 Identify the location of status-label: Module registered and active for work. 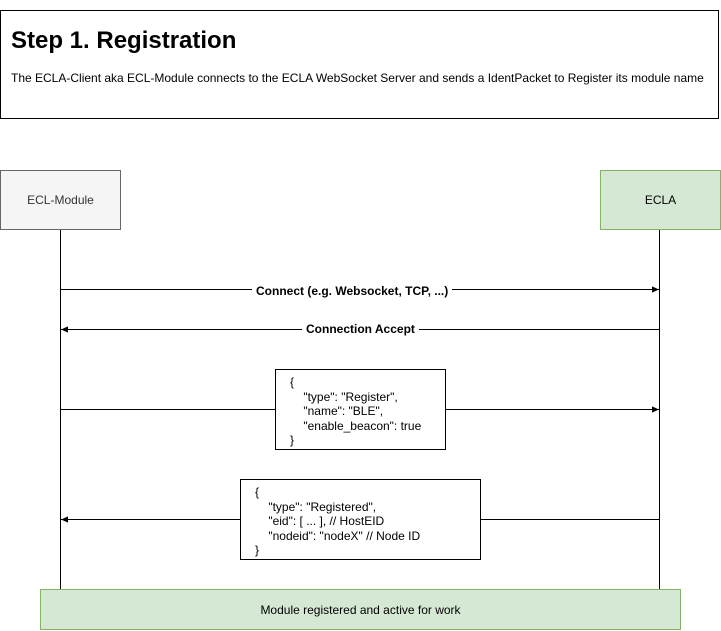
(360, 609).